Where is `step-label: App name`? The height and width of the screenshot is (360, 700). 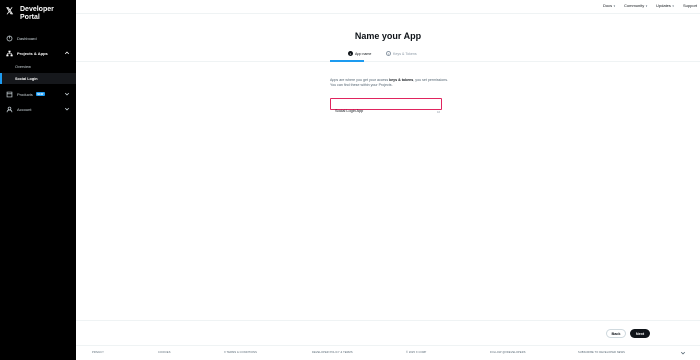 step-label: App name is located at coordinates (363, 53).